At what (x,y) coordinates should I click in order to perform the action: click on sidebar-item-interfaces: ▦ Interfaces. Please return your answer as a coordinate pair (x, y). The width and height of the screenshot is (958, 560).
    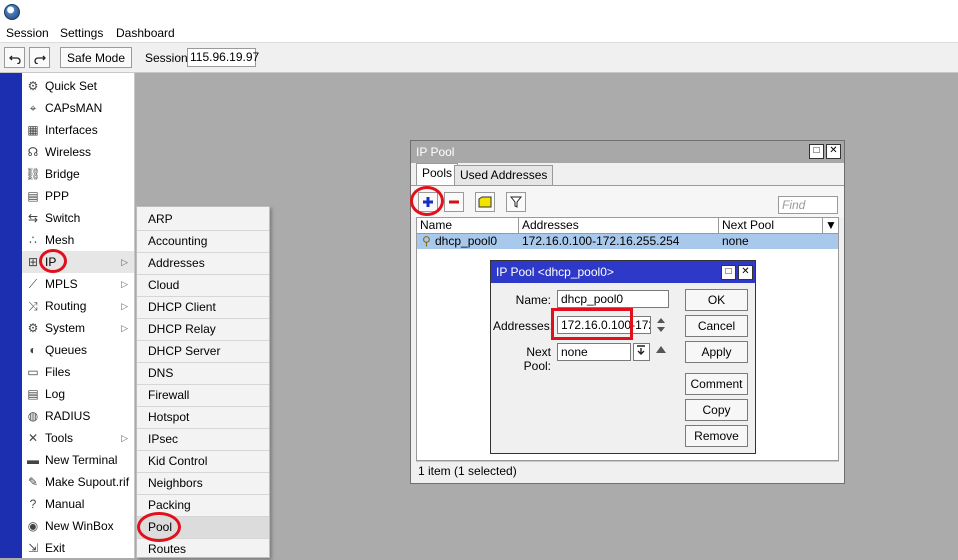
    Looking at the image, I should click on (78, 130).